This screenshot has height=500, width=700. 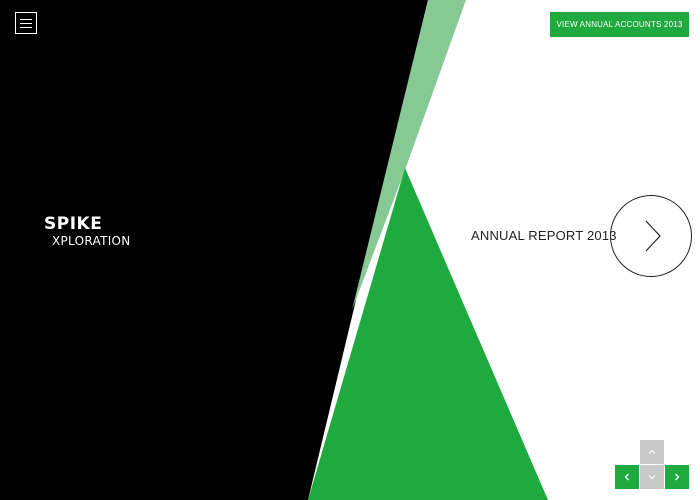 What do you see at coordinates (544, 235) in the screenshot?
I see `page-title: ANNUAL REPORT 2013` at bounding box center [544, 235].